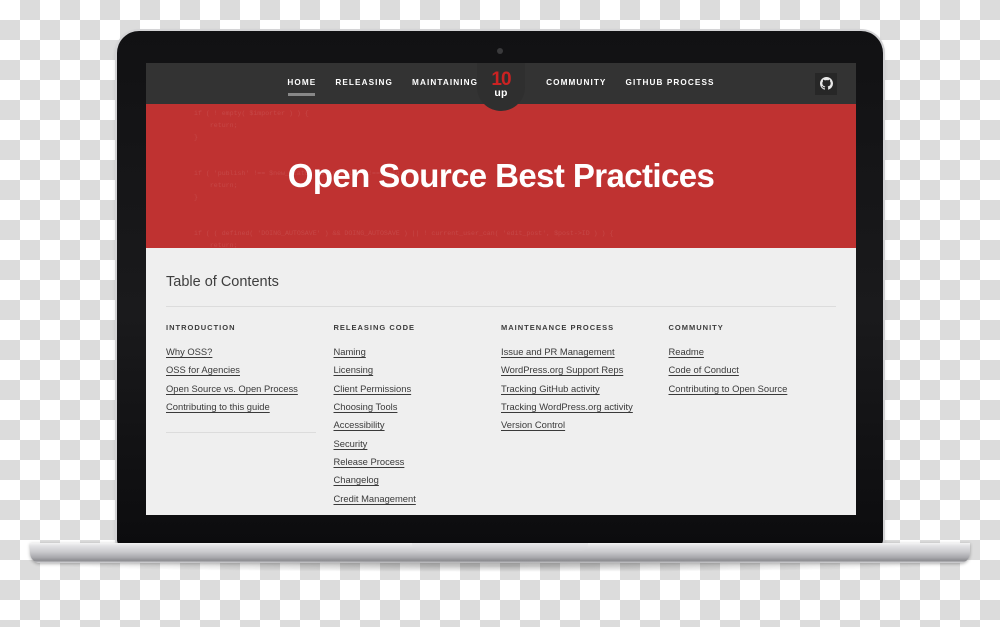 The image size is (1000, 627). Describe the element at coordinates (409, 499) in the screenshot. I see `toc-link-credit-management: Credit Management` at that location.